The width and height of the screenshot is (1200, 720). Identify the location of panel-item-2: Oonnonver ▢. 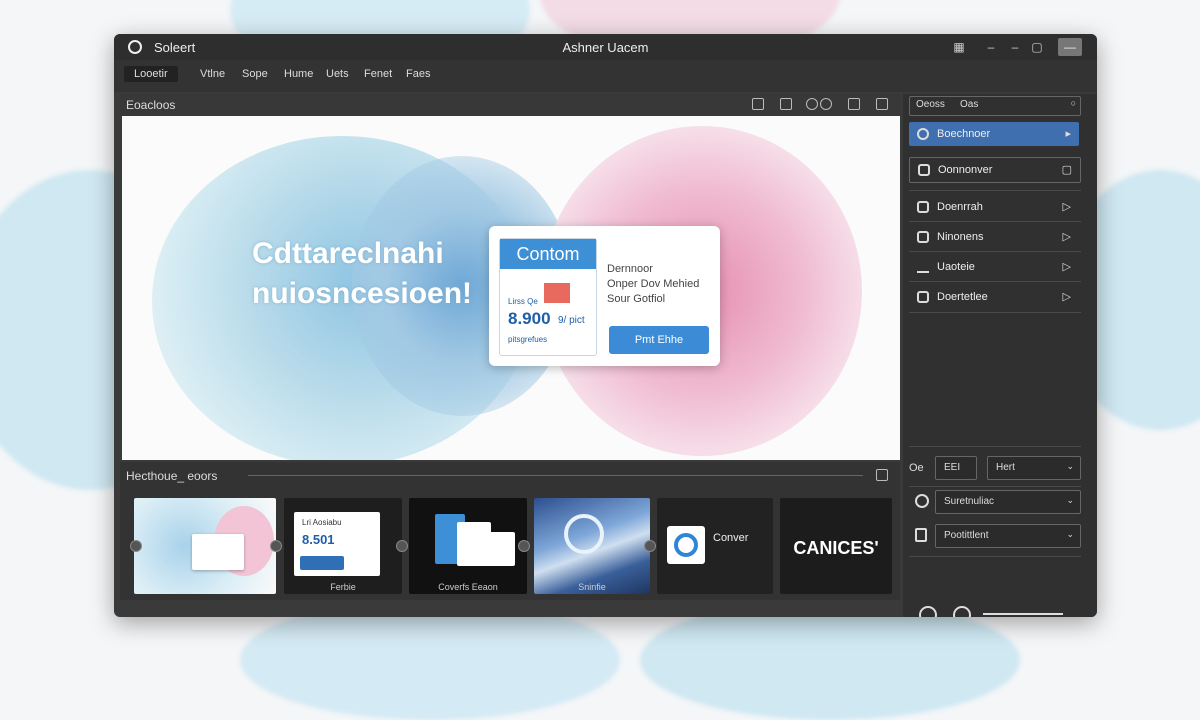
(995, 170).